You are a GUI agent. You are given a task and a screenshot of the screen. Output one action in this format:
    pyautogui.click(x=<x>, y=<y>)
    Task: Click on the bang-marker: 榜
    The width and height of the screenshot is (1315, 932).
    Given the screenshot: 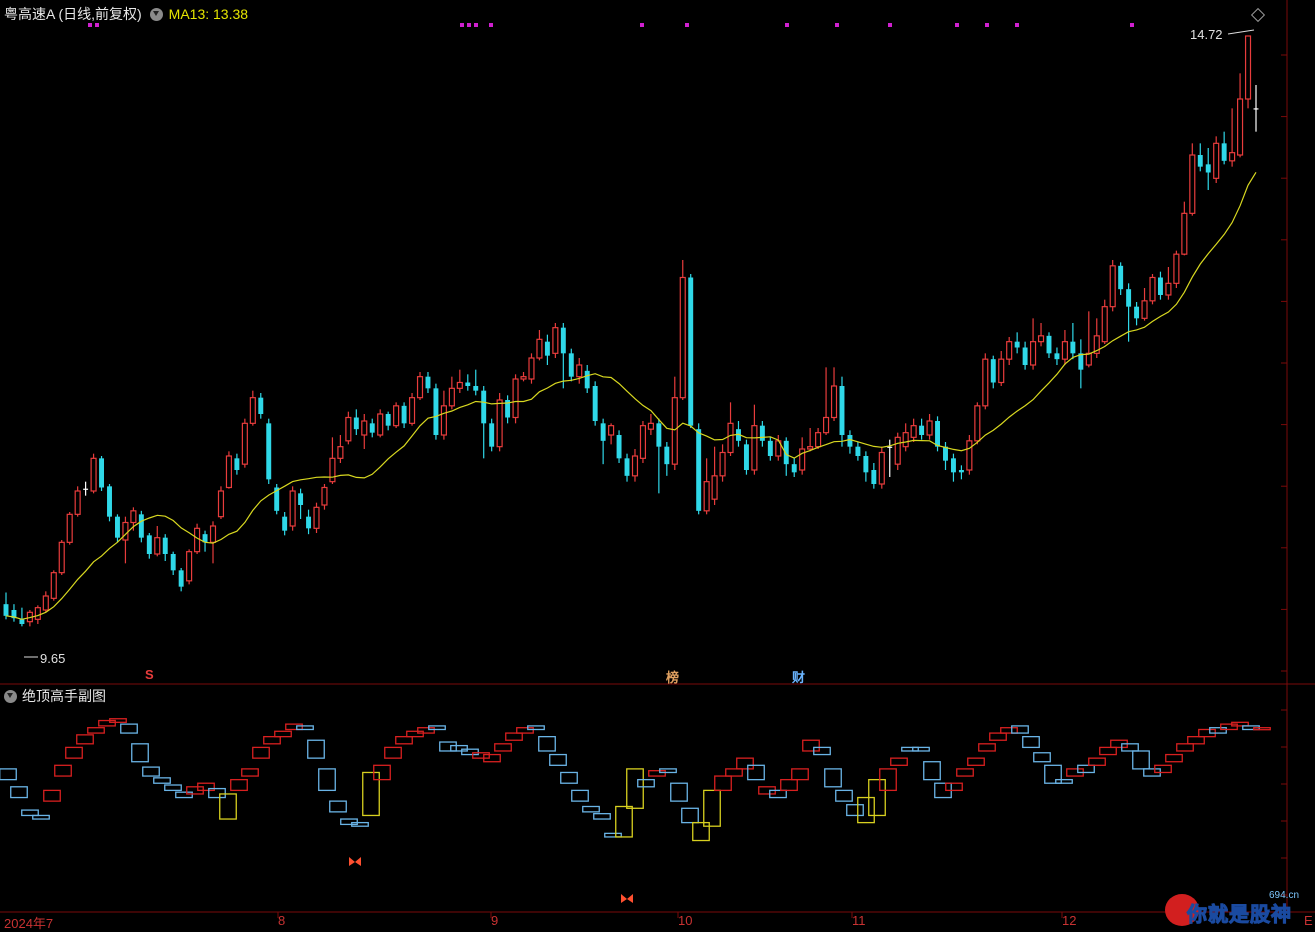 What is the action you would take?
    pyautogui.click(x=672, y=676)
    